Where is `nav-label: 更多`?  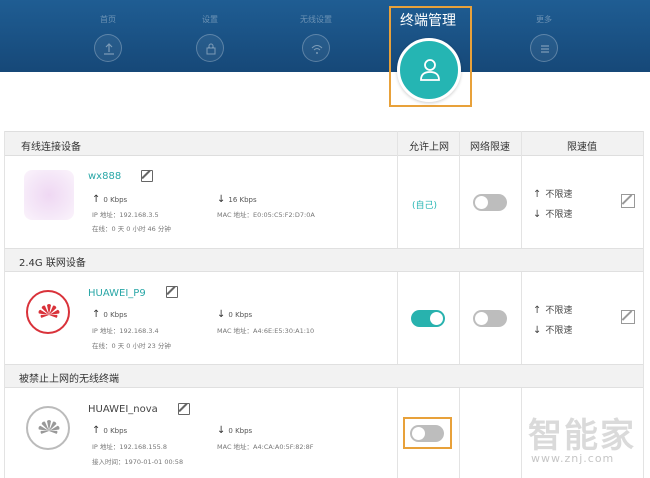
nav-label: 更多 is located at coordinates (544, 19).